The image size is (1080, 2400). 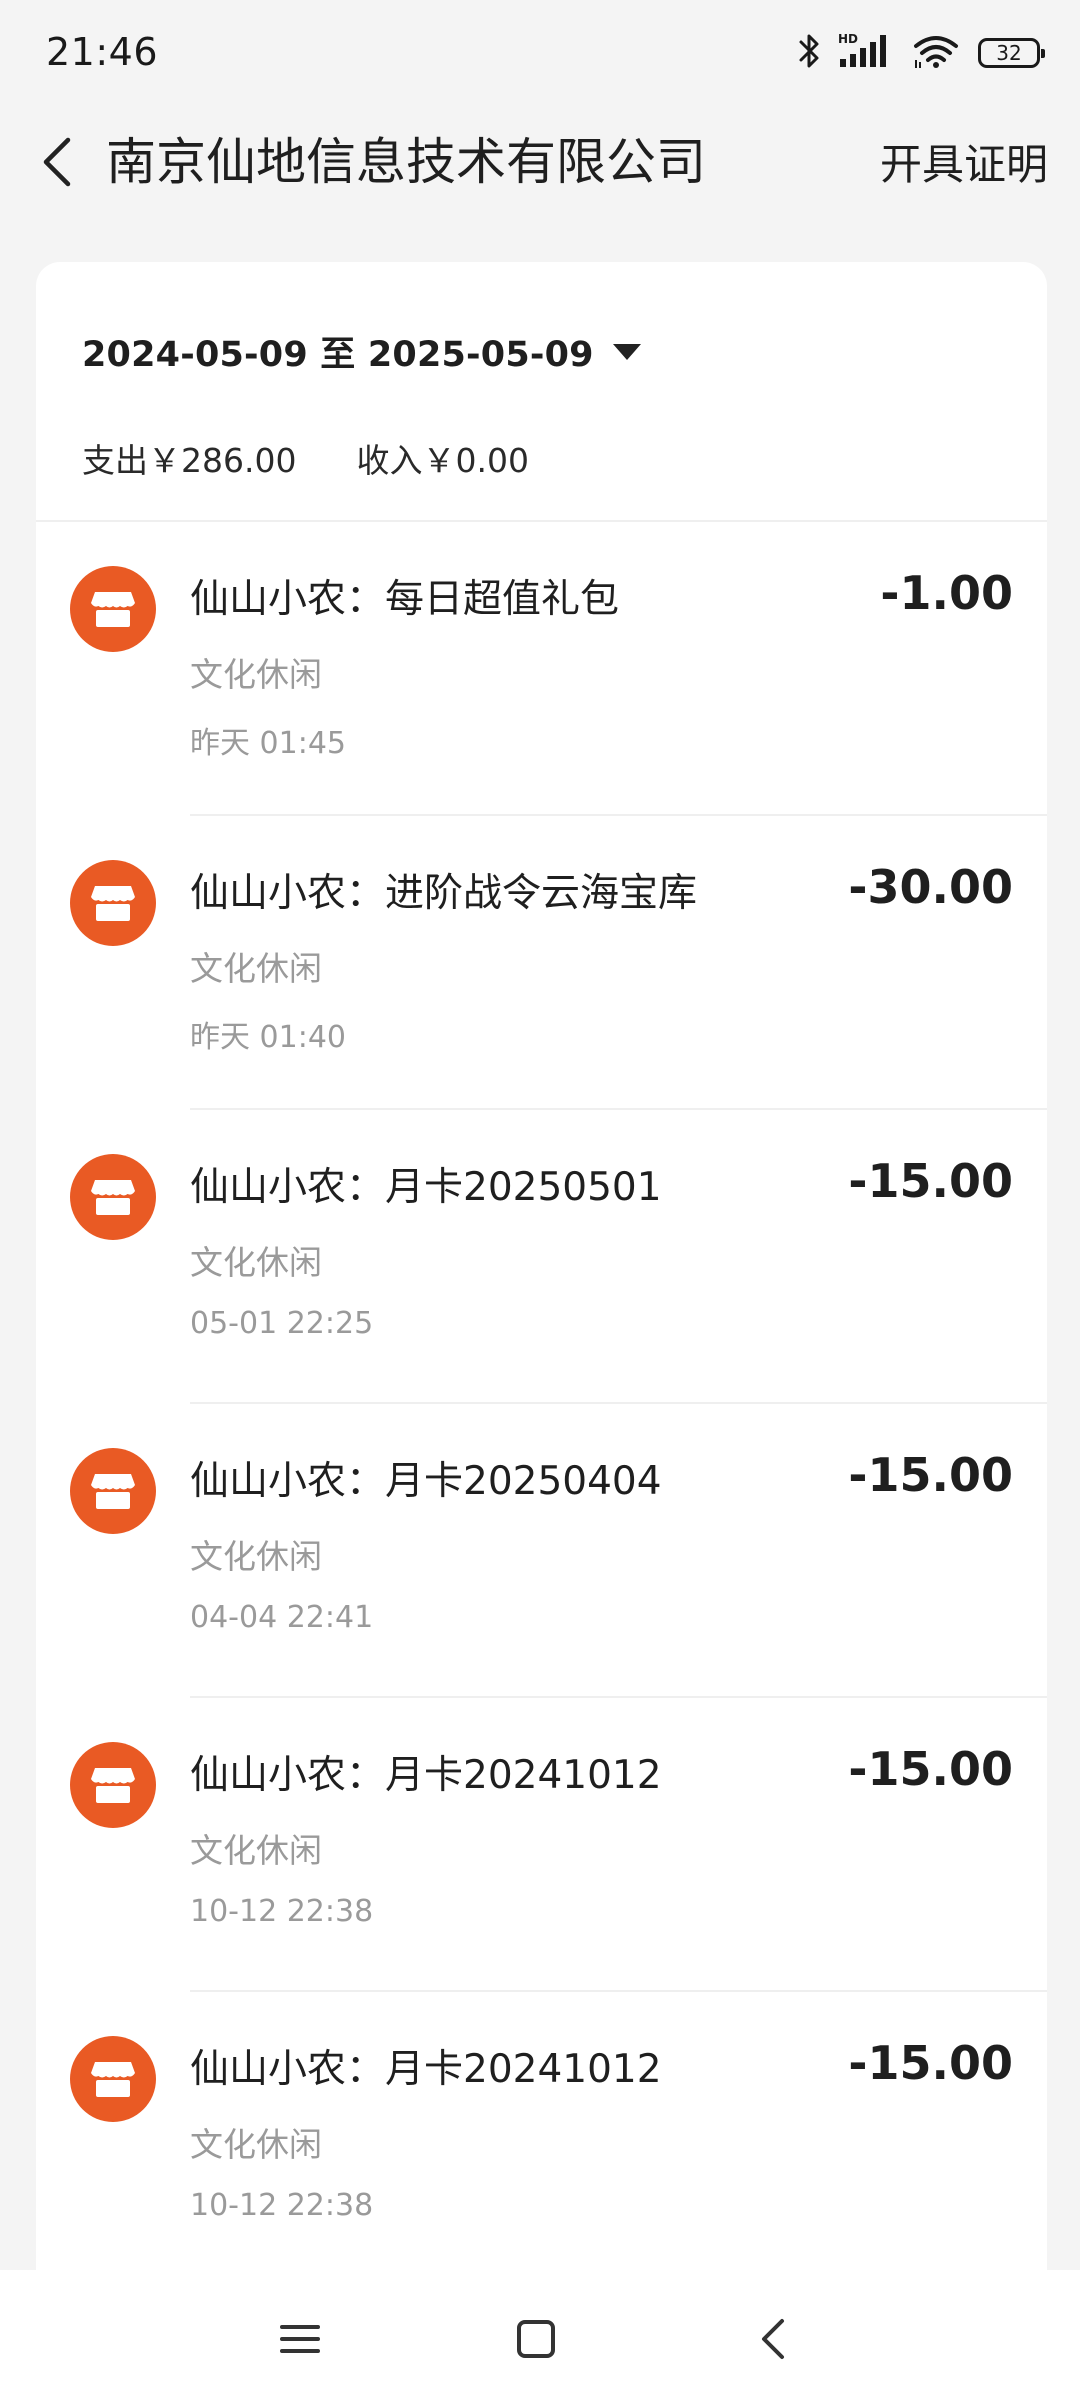 What do you see at coordinates (936, 53) in the screenshot?
I see `wifi-icon` at bounding box center [936, 53].